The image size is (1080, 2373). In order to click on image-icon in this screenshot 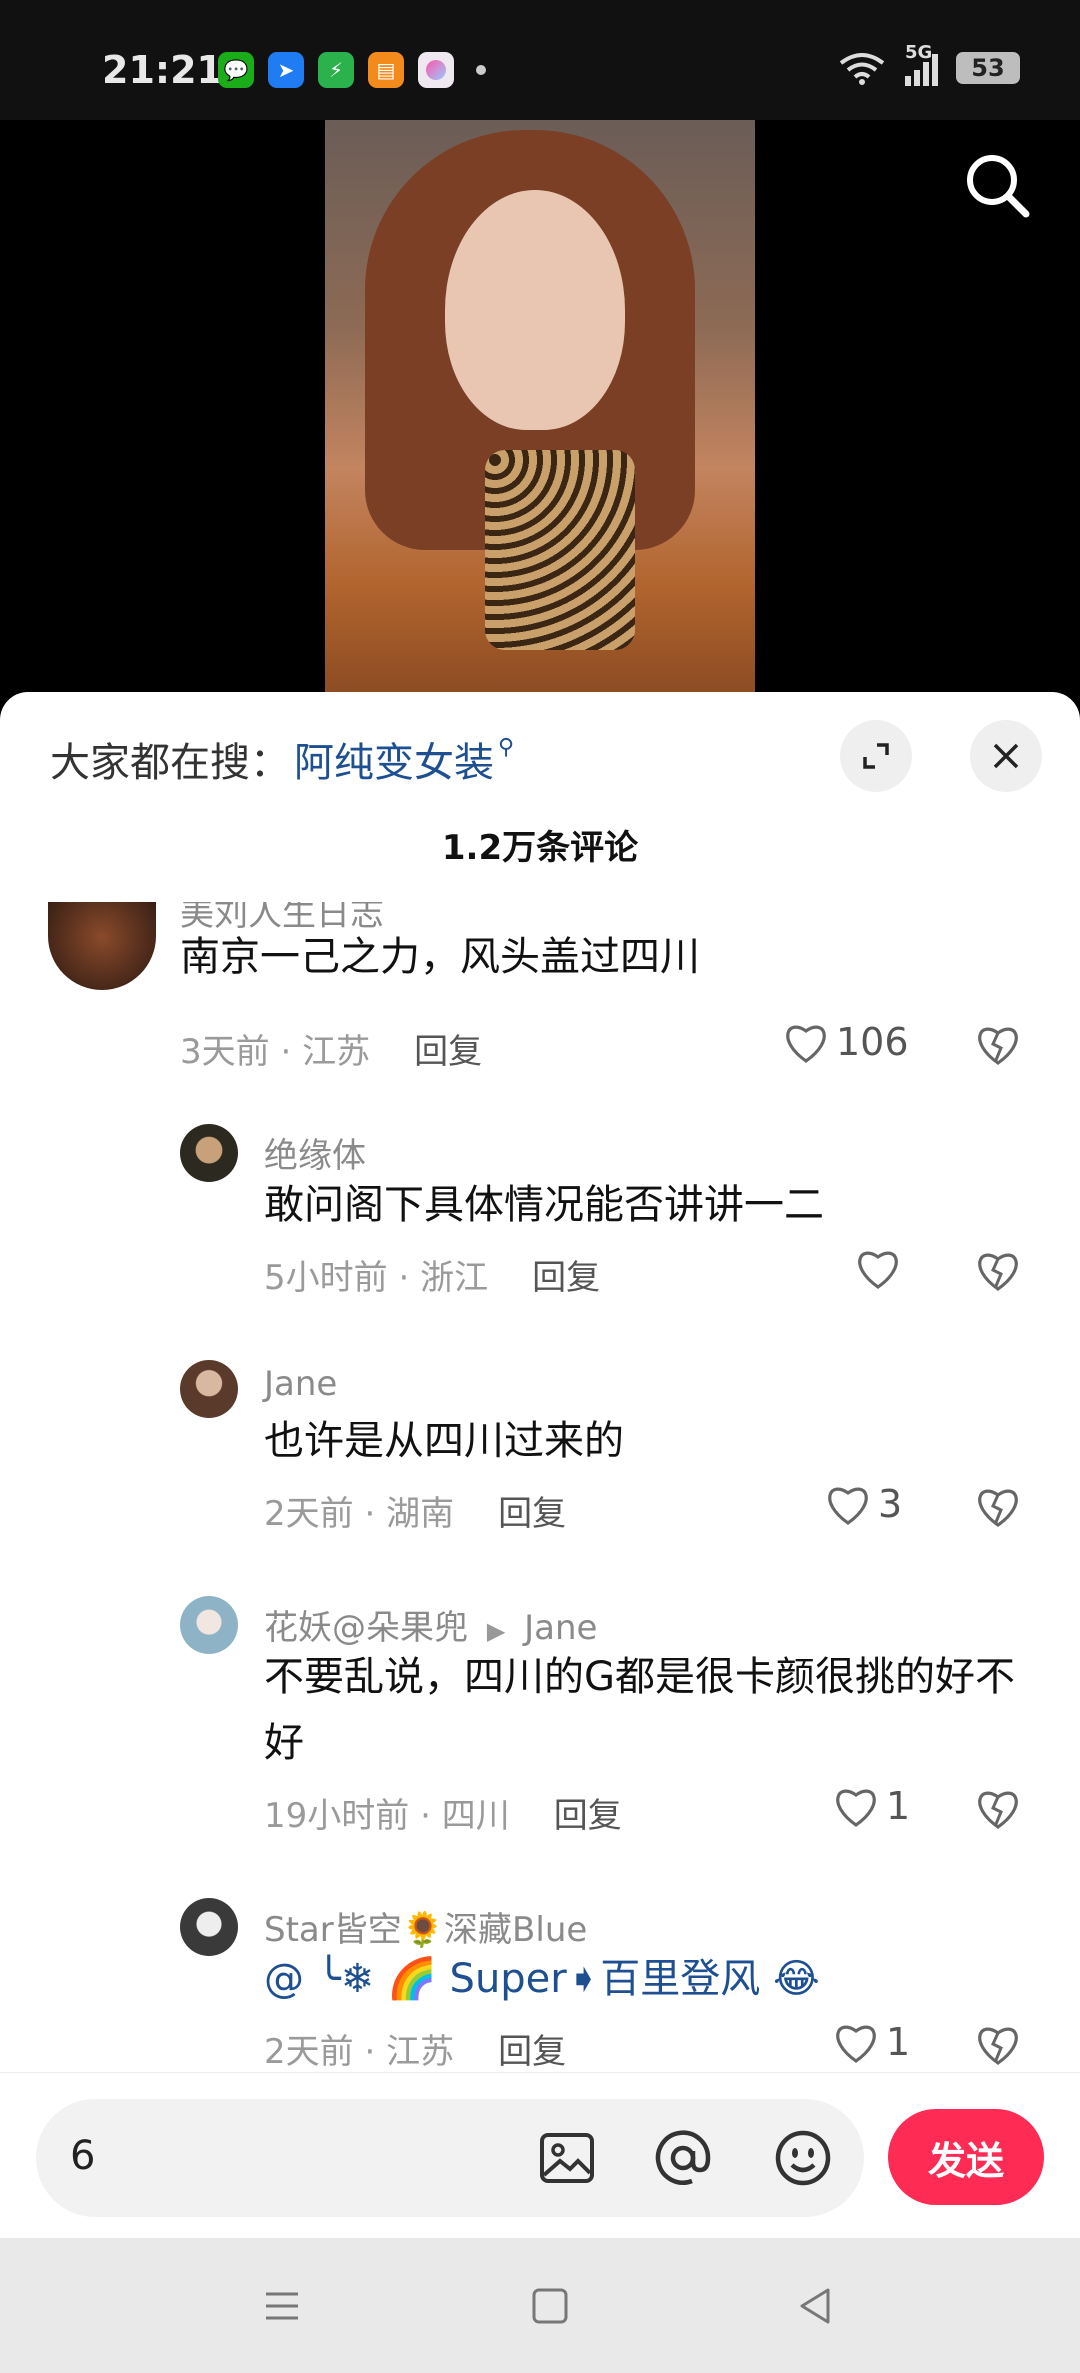, I will do `click(567, 2158)`.